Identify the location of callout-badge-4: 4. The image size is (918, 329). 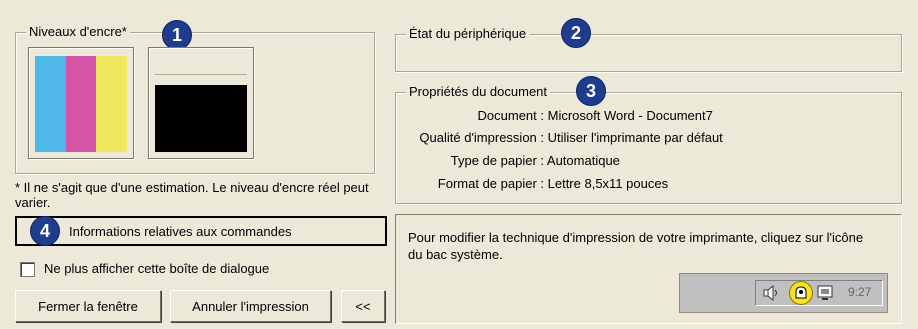
(45, 231).